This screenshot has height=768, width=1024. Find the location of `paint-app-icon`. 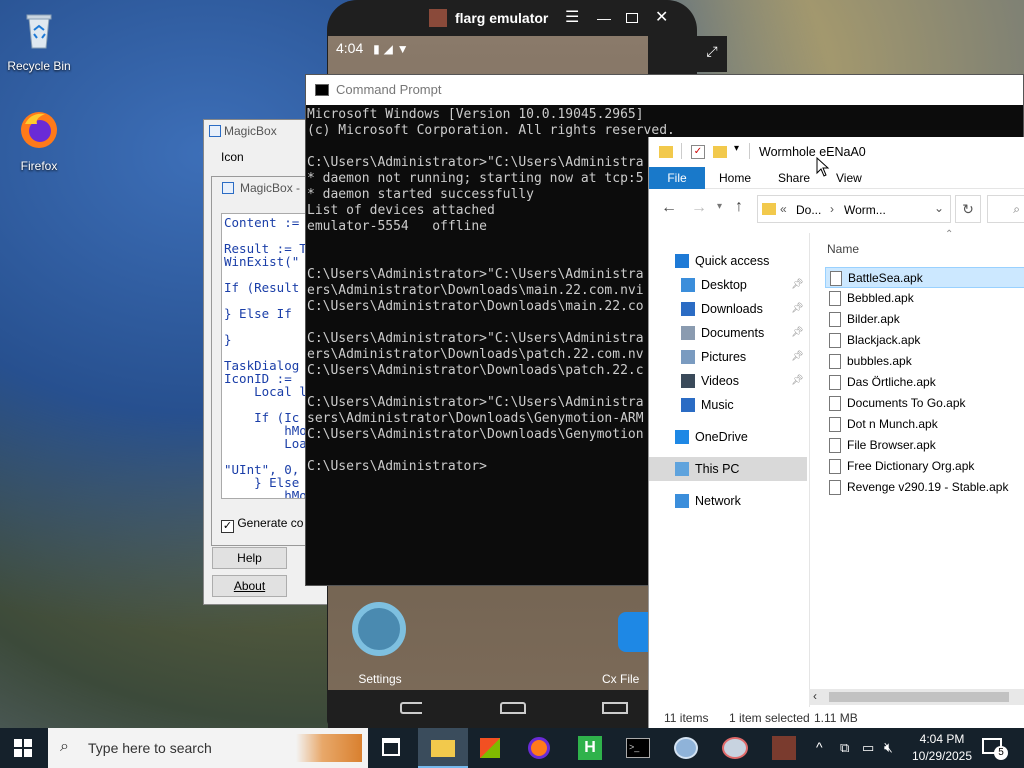

paint-app-icon is located at coordinates (735, 748).